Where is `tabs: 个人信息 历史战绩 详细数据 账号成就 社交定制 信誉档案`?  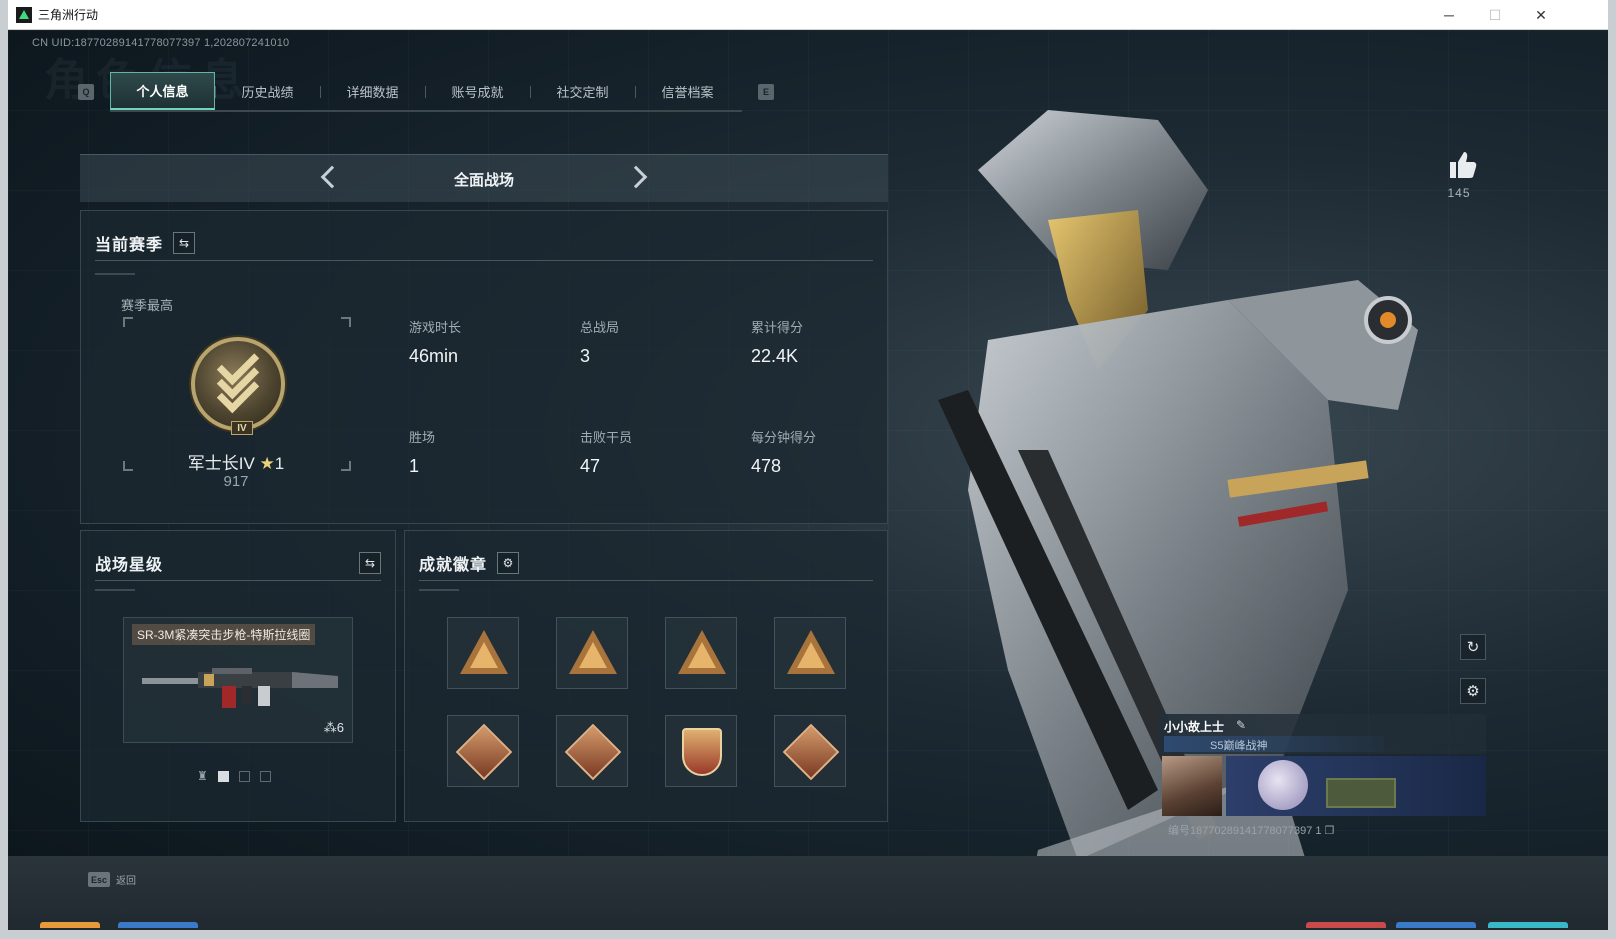 tabs: 个人信息 历史战绩 详细数据 账号成就 社交定制 信誉档案 is located at coordinates (426, 92).